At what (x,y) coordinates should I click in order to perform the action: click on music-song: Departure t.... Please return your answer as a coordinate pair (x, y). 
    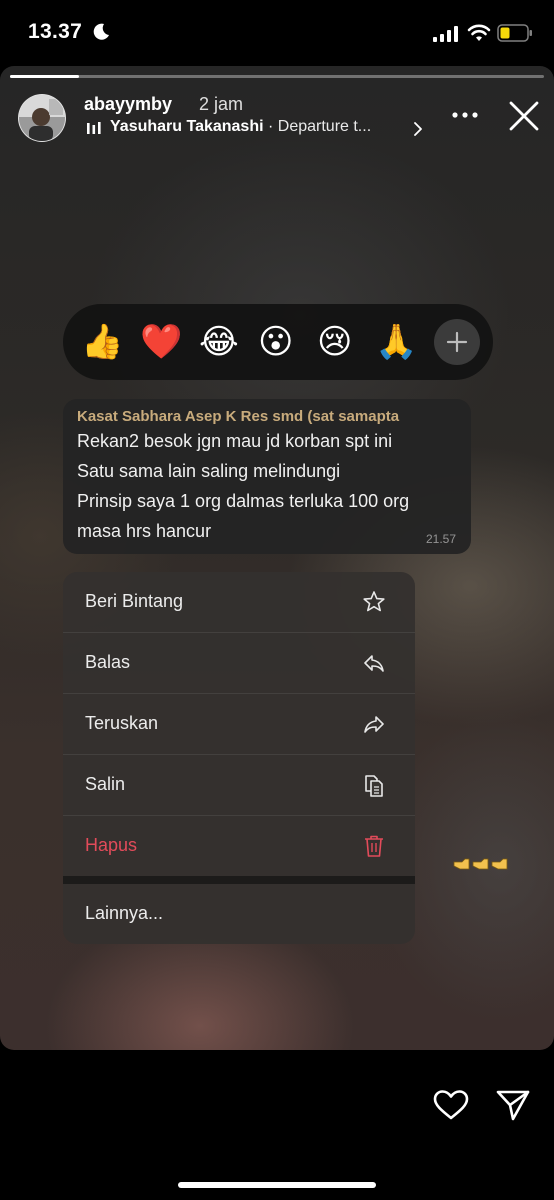
    Looking at the image, I should click on (324, 126).